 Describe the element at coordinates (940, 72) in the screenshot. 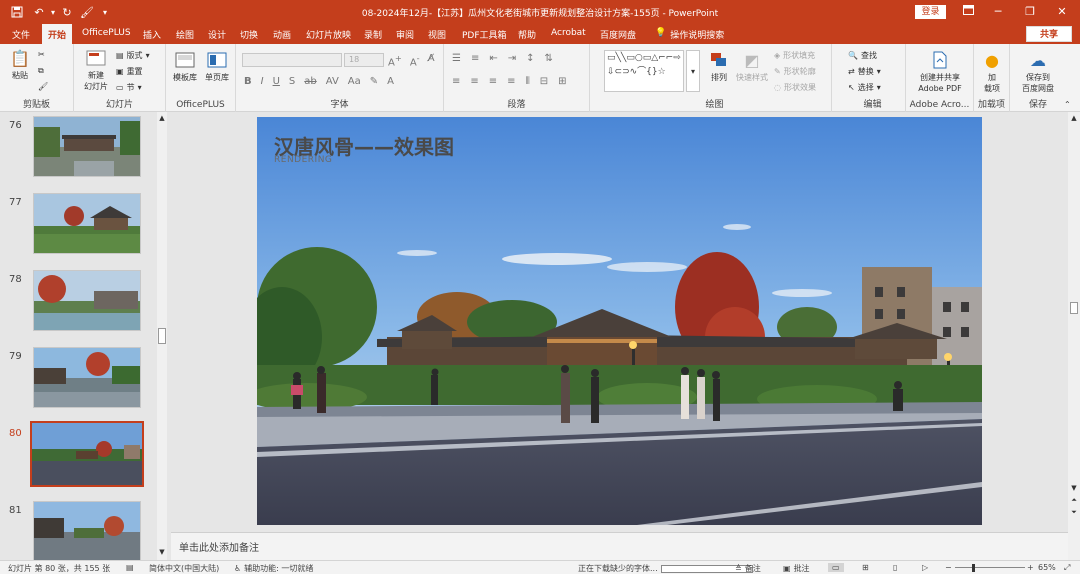

I see `create-share-pdf-button: 创建并共享 Adobe PDF` at that location.